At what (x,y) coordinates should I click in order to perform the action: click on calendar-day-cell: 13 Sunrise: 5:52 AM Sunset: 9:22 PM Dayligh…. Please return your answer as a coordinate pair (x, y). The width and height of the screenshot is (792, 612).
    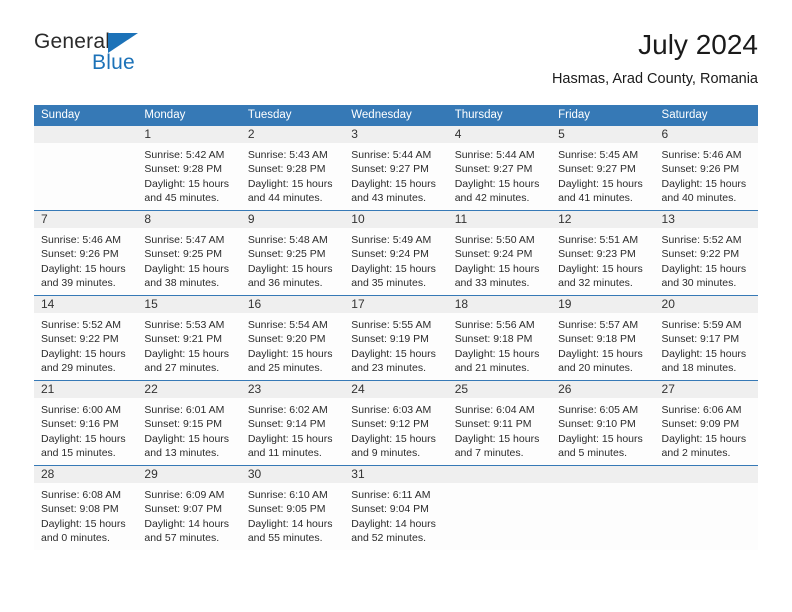
    Looking at the image, I should click on (706, 253).